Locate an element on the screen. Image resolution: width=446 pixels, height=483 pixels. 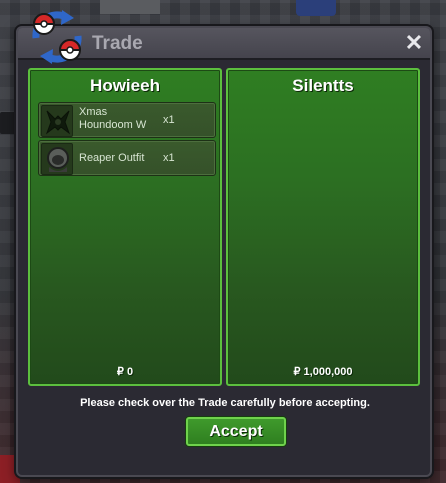
accept-button: Accept is located at coordinates (236, 431).